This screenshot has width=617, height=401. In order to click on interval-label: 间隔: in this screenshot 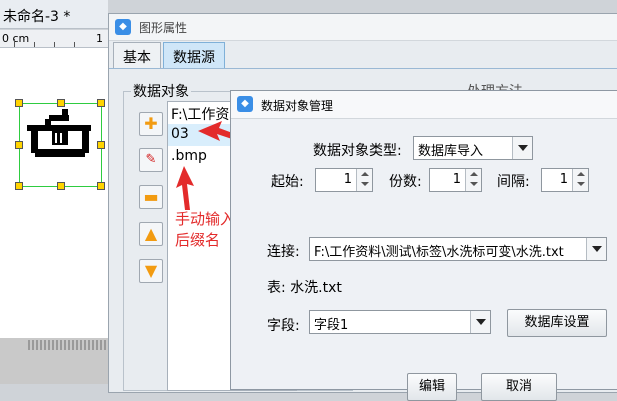, I will do `click(513, 182)`.